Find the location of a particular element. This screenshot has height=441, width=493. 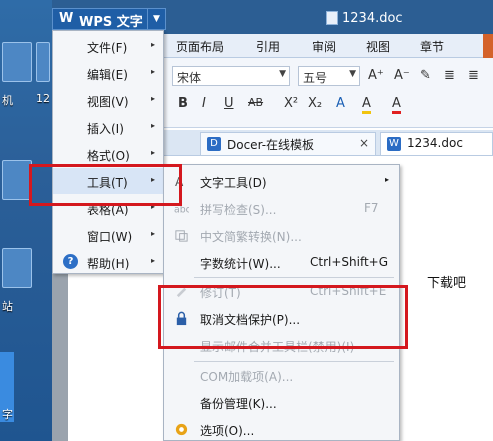

tab-docer-templates: D Docer-在线模板 × is located at coordinates (288, 143).